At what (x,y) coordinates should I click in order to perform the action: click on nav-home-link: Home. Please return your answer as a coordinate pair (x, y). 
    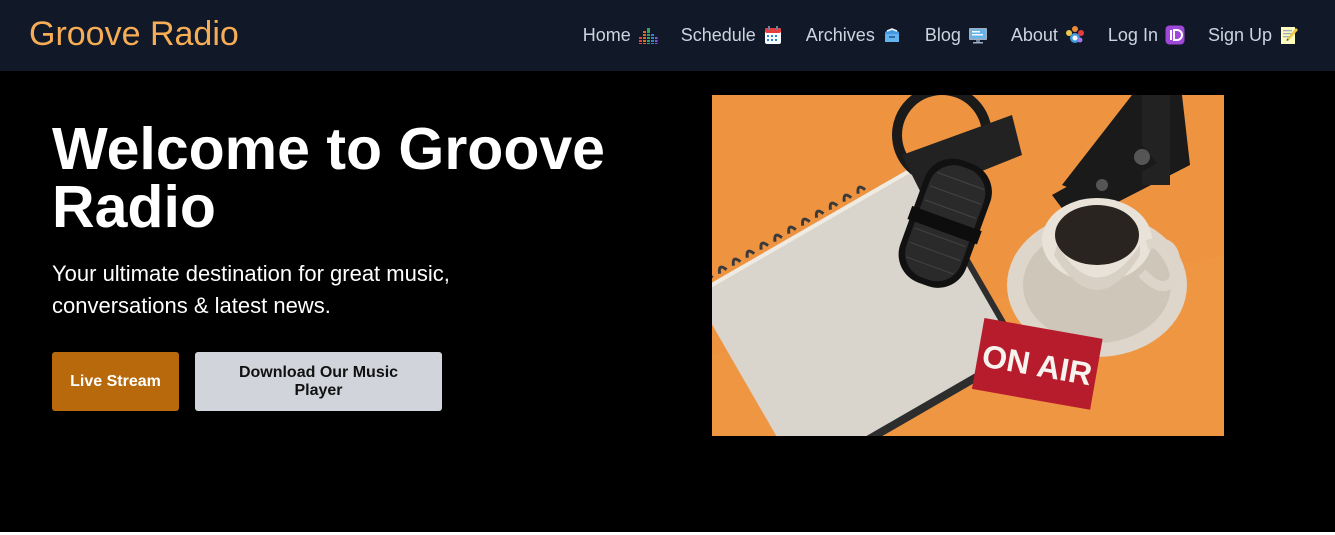
    Looking at the image, I should click on (620, 35).